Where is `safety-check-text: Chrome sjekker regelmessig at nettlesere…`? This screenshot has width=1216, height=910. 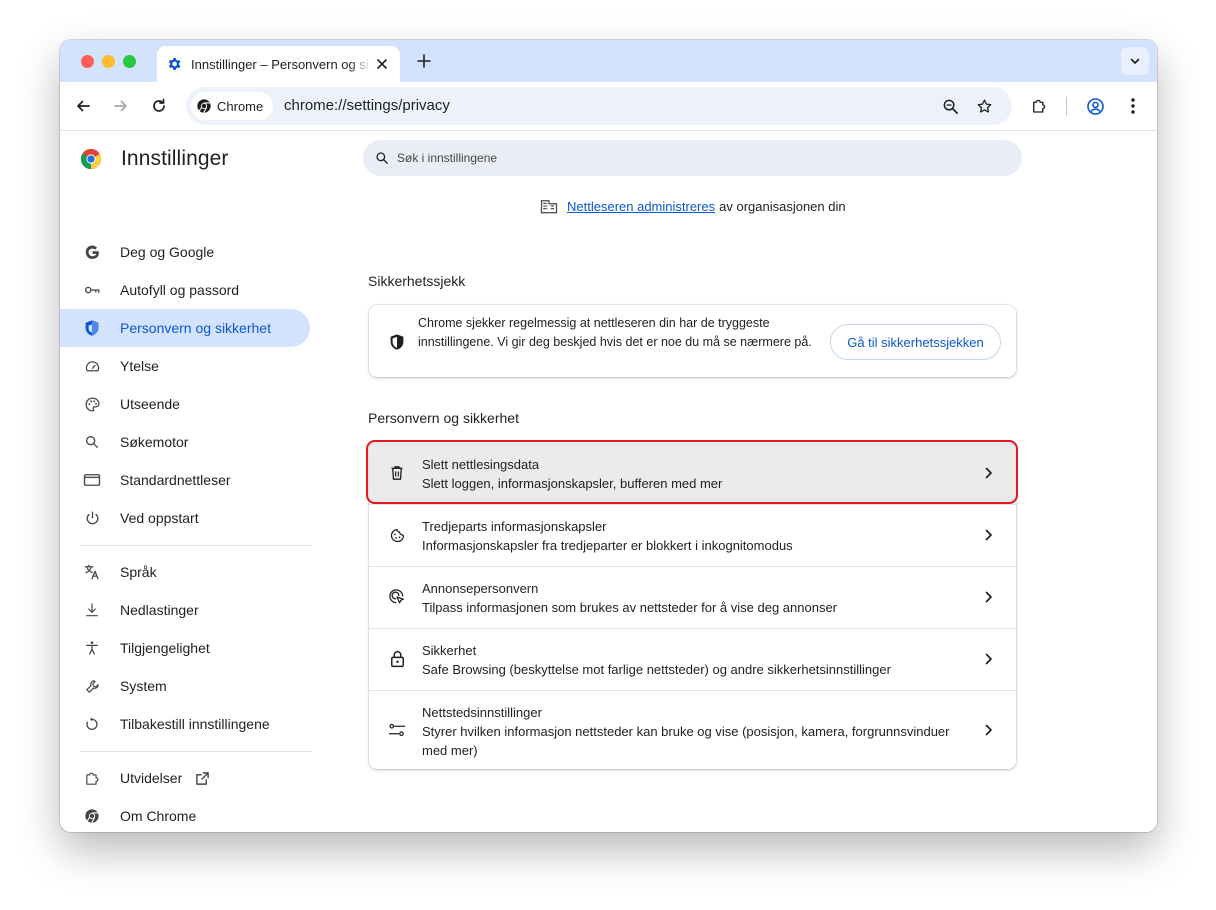
safety-check-text: Chrome sjekker regelmessig at nettlesere… is located at coordinates (615, 332).